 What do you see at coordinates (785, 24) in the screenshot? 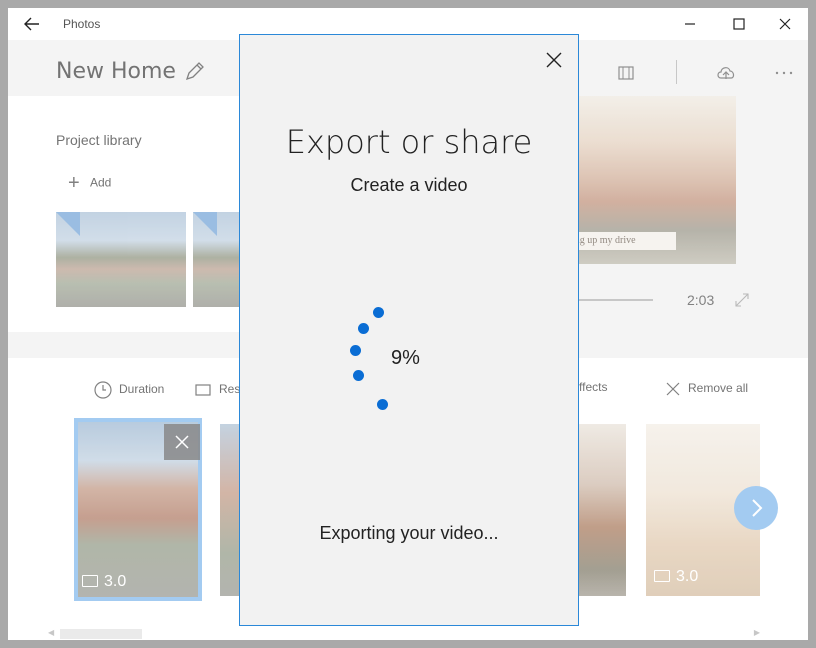
I see `close-icon` at bounding box center [785, 24].